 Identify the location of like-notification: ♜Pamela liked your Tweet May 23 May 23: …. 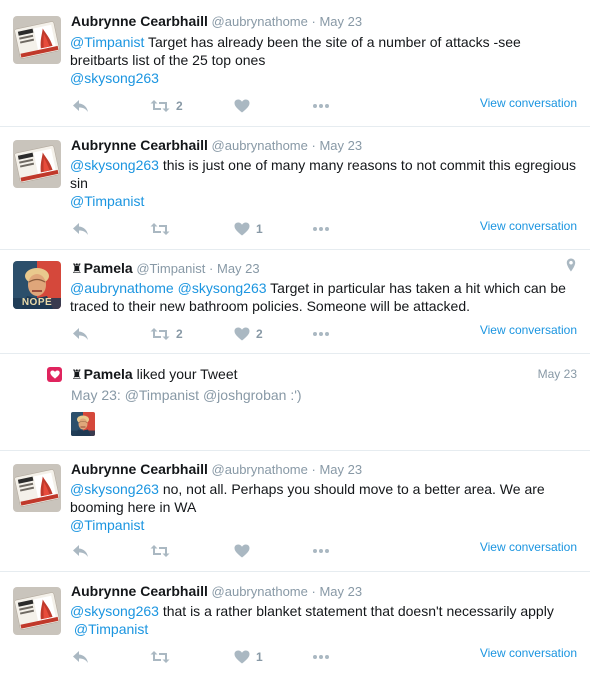
(295, 402).